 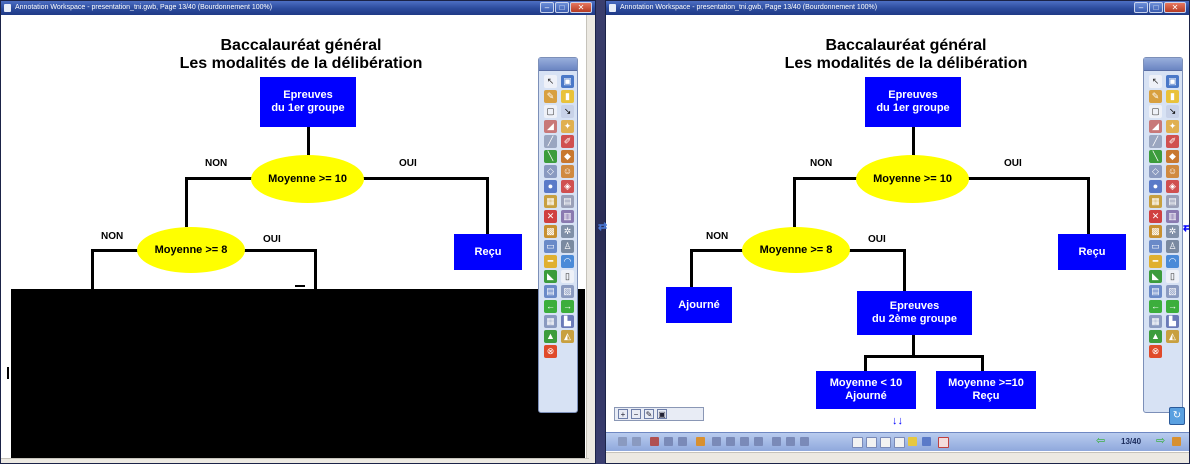 What do you see at coordinates (623, 414) in the screenshot?
I see `zoom-in-icon: +` at bounding box center [623, 414].